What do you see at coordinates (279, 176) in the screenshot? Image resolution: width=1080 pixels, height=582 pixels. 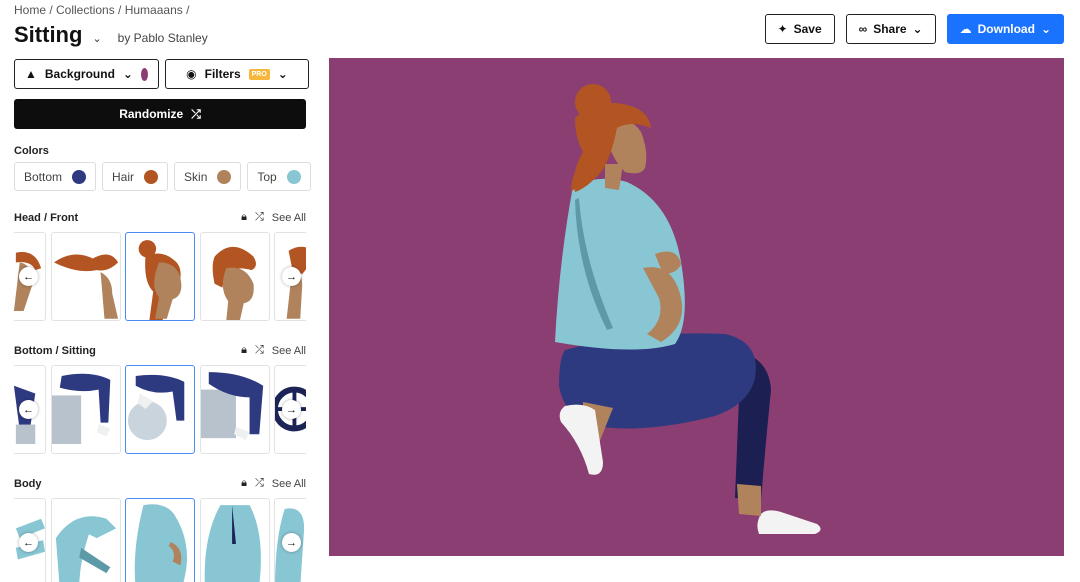 I see `color-chip-top: Top` at bounding box center [279, 176].